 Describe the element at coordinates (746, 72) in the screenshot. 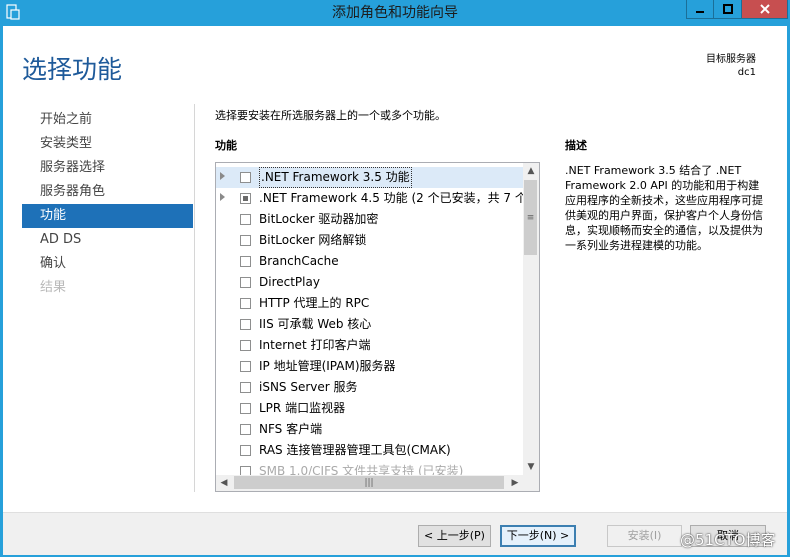

I see `target-server-name: dc1` at that location.